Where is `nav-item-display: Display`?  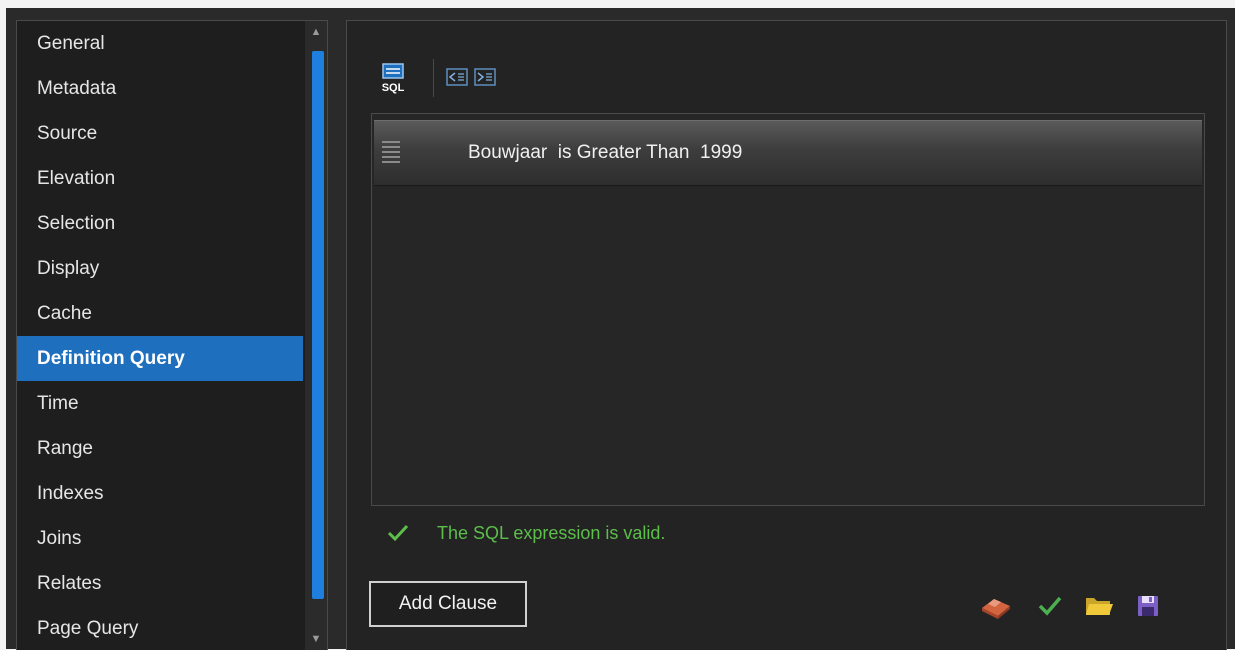
nav-item-display: Display is located at coordinates (160, 268).